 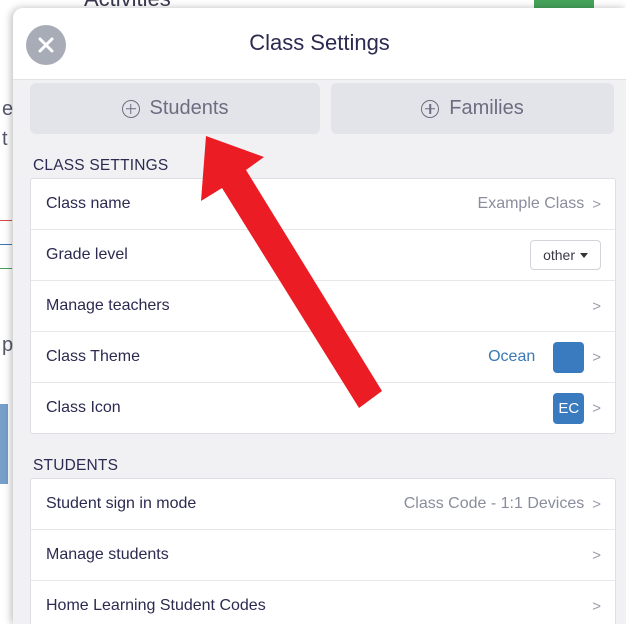 I want to click on theme-color-swatch, so click(x=569, y=357).